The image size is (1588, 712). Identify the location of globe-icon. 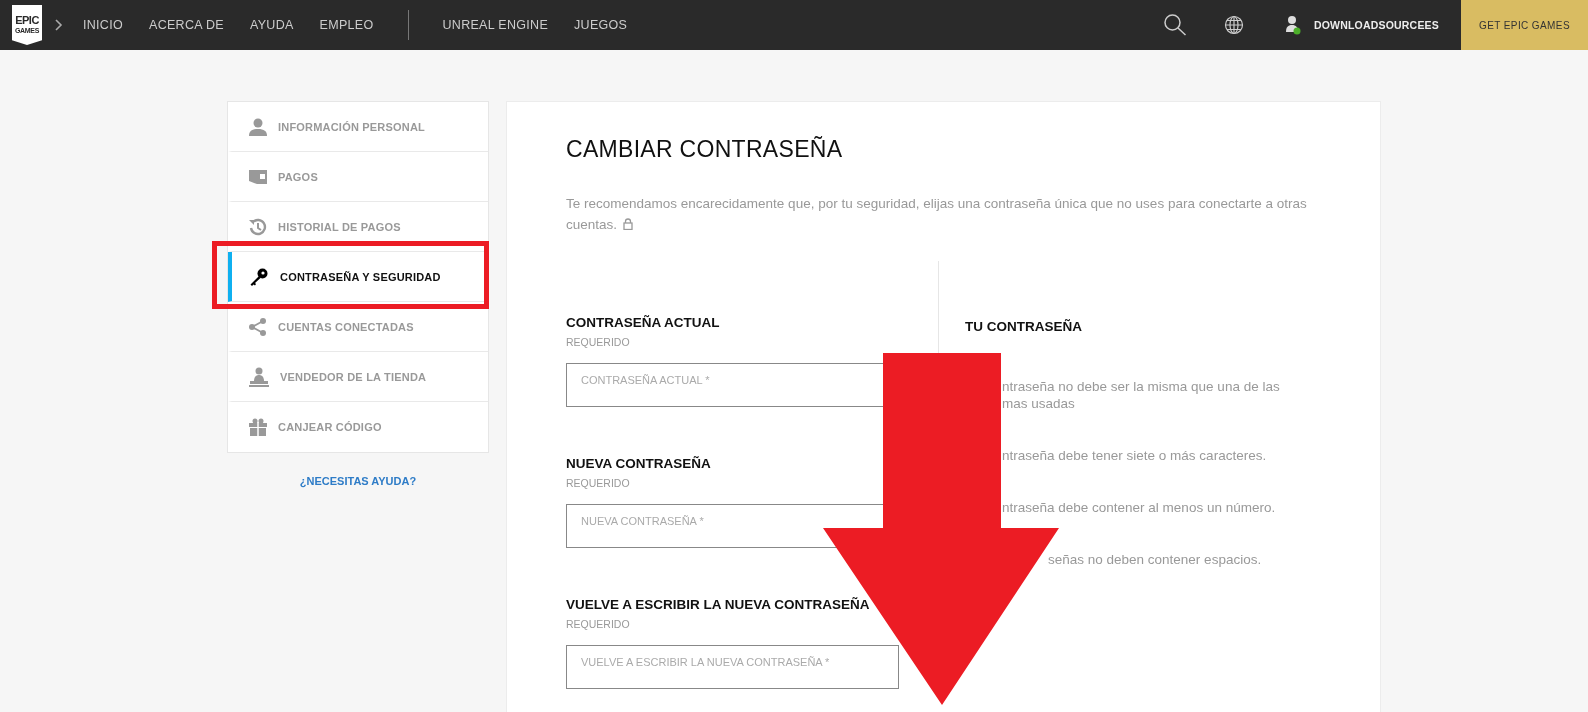
(1233, 25).